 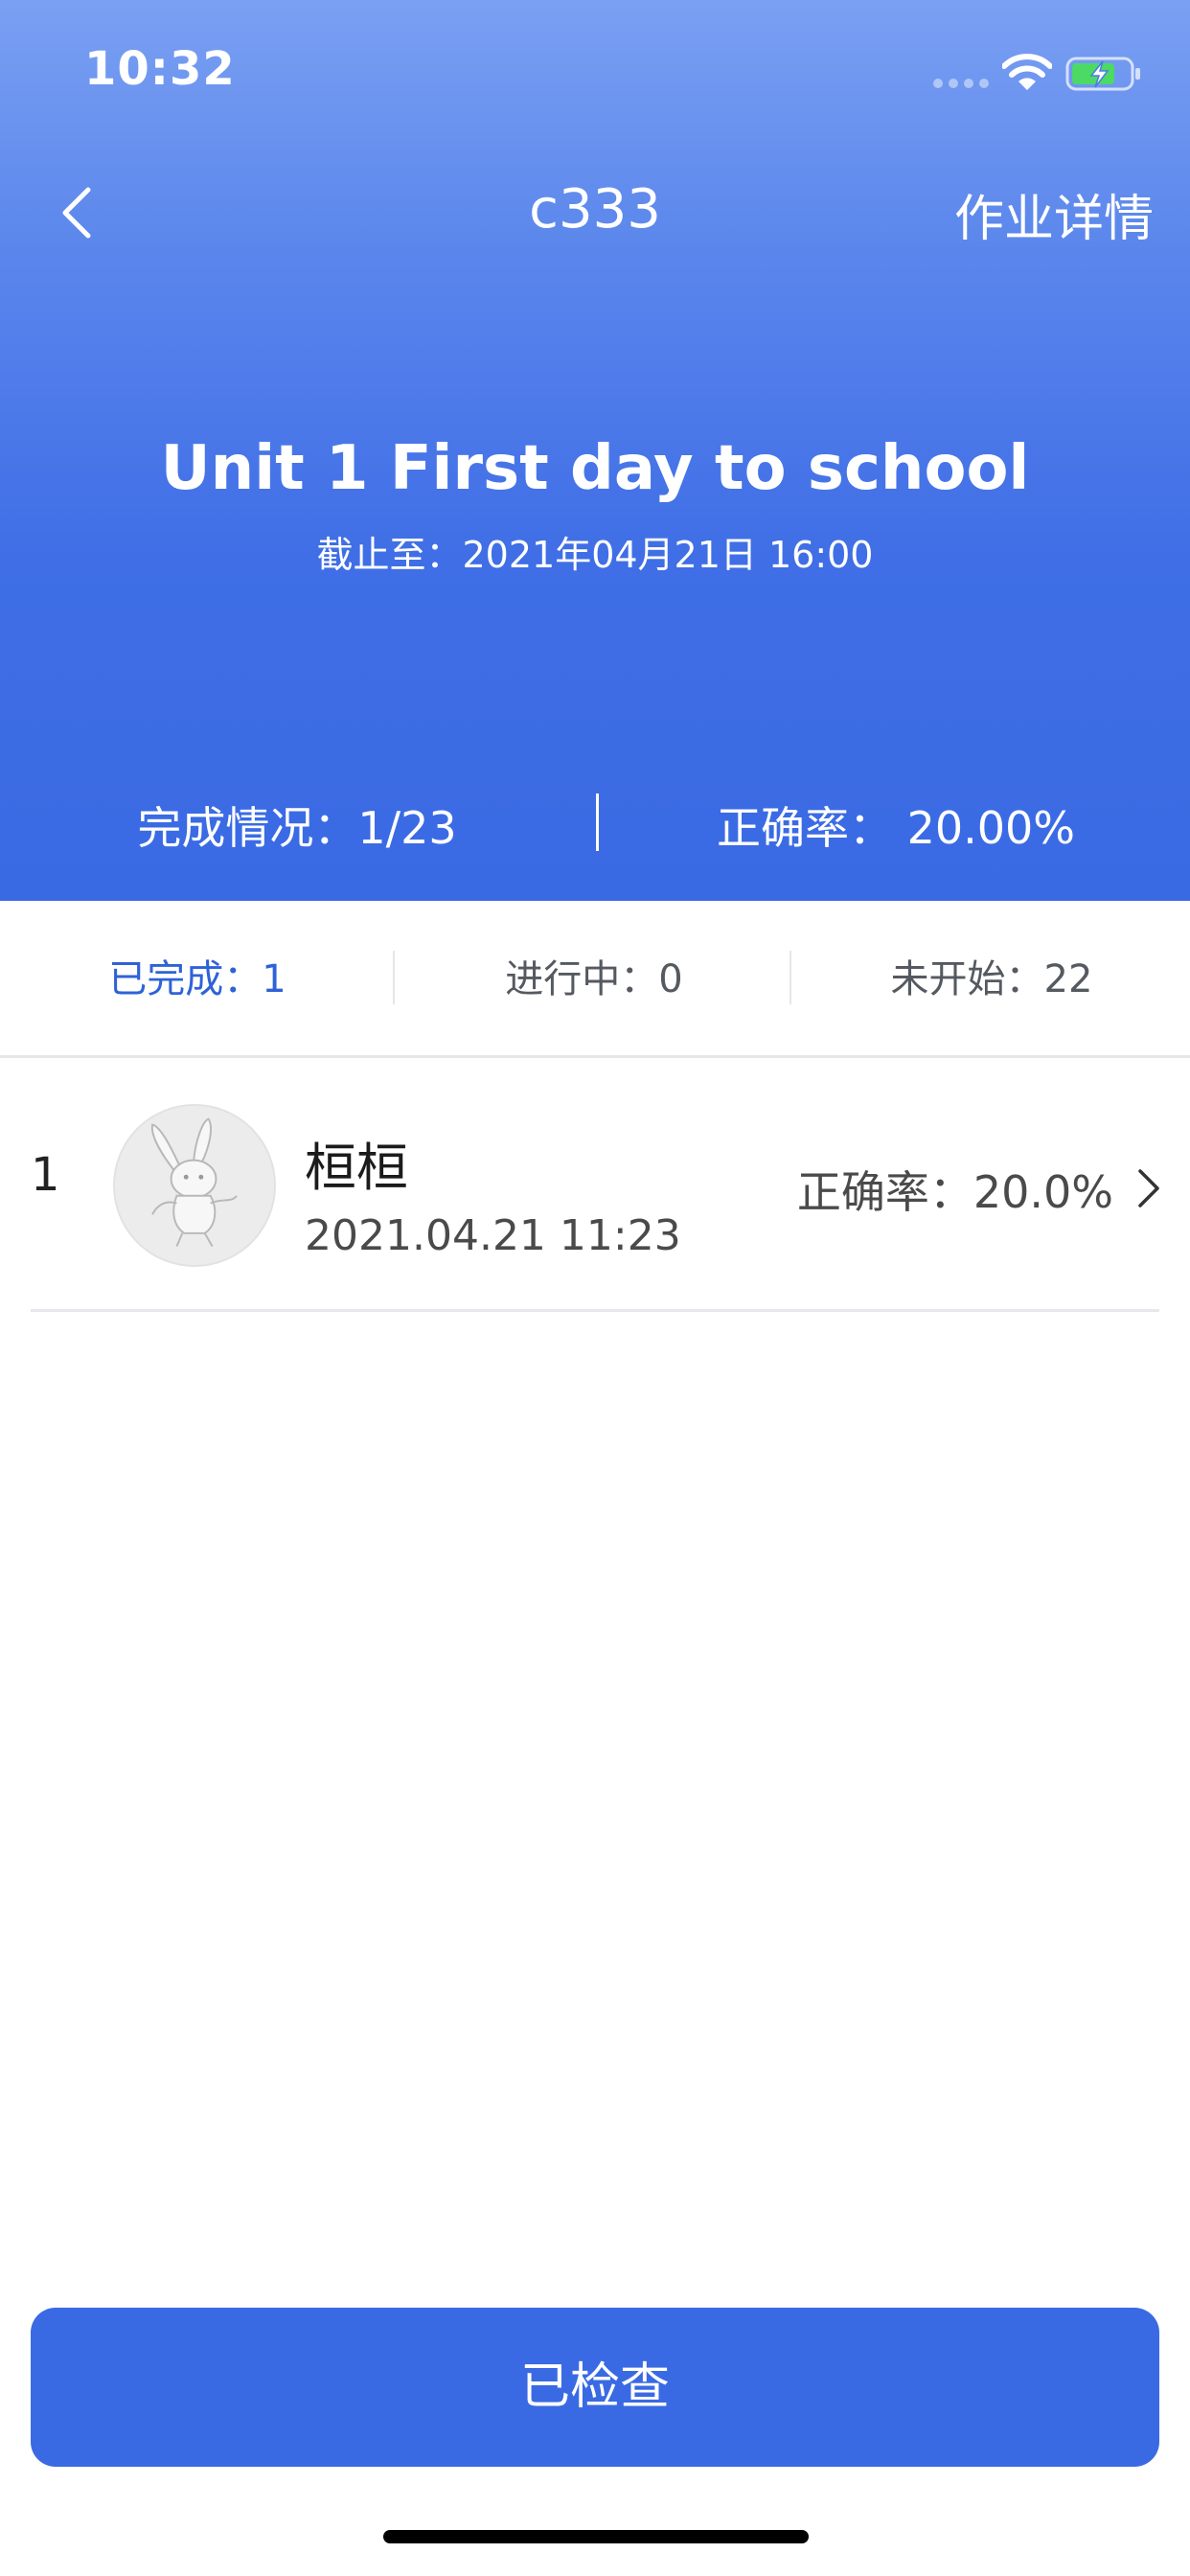 I want to click on checked-button: 已检查, so click(x=595, y=2387).